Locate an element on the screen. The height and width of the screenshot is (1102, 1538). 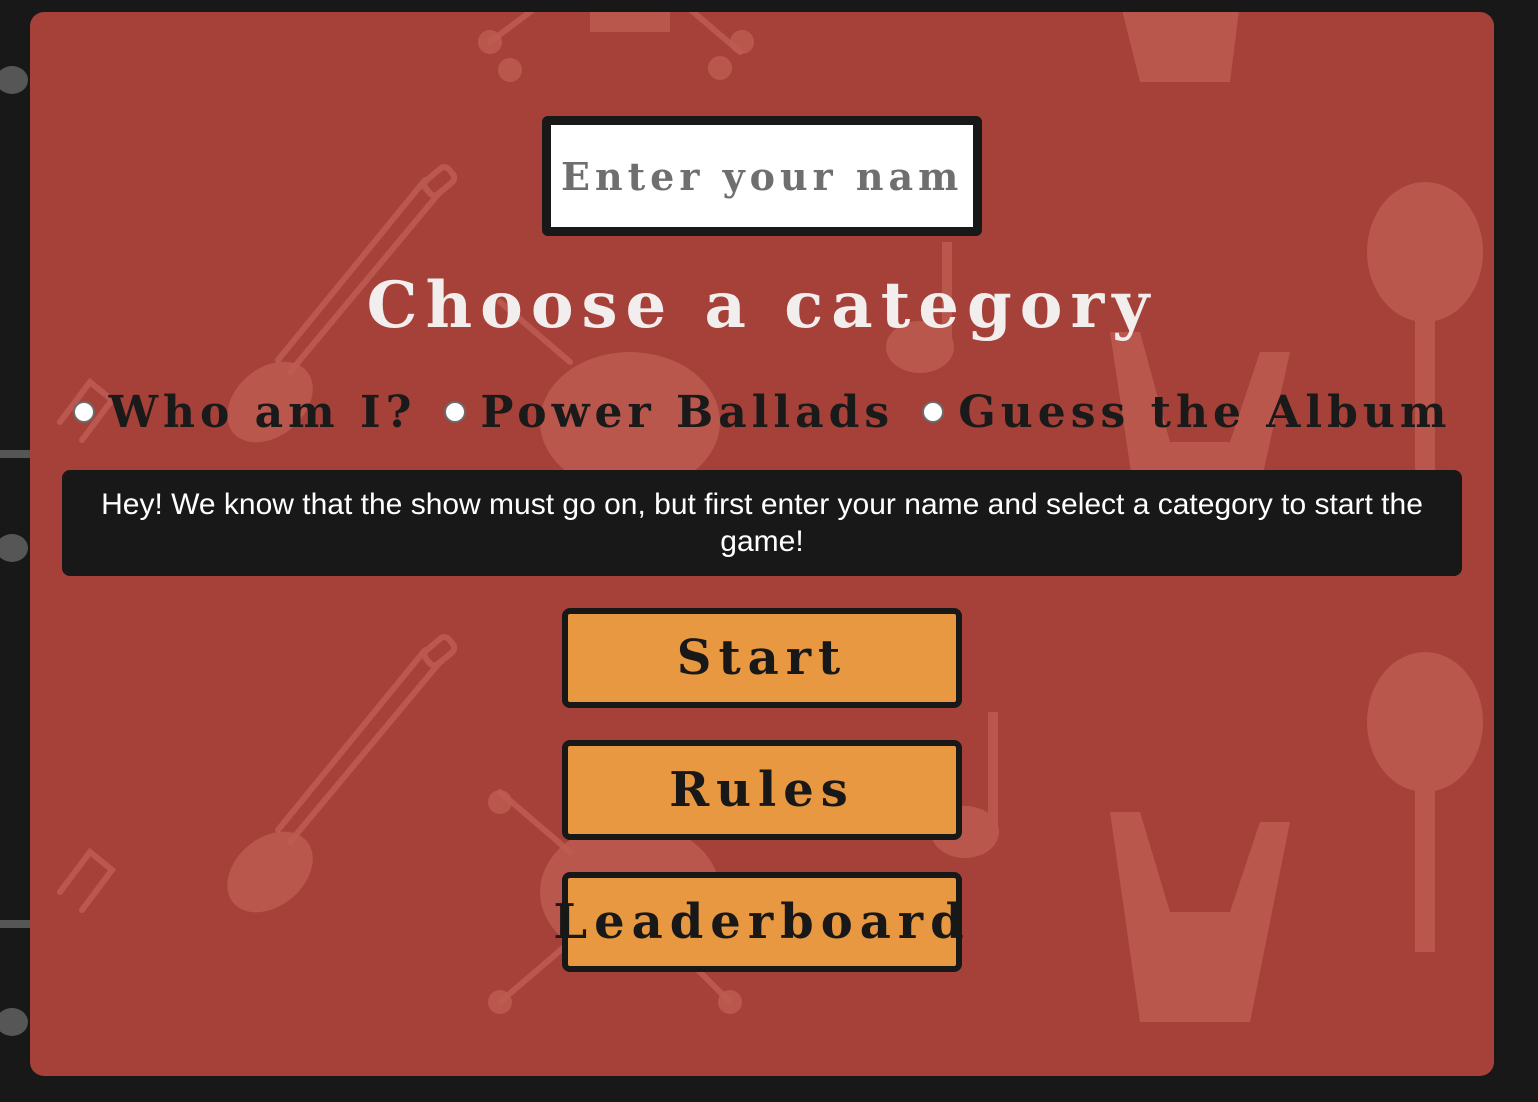
category-options: Who am I? Power Ballads Guess the Album is located at coordinates (762, 412).